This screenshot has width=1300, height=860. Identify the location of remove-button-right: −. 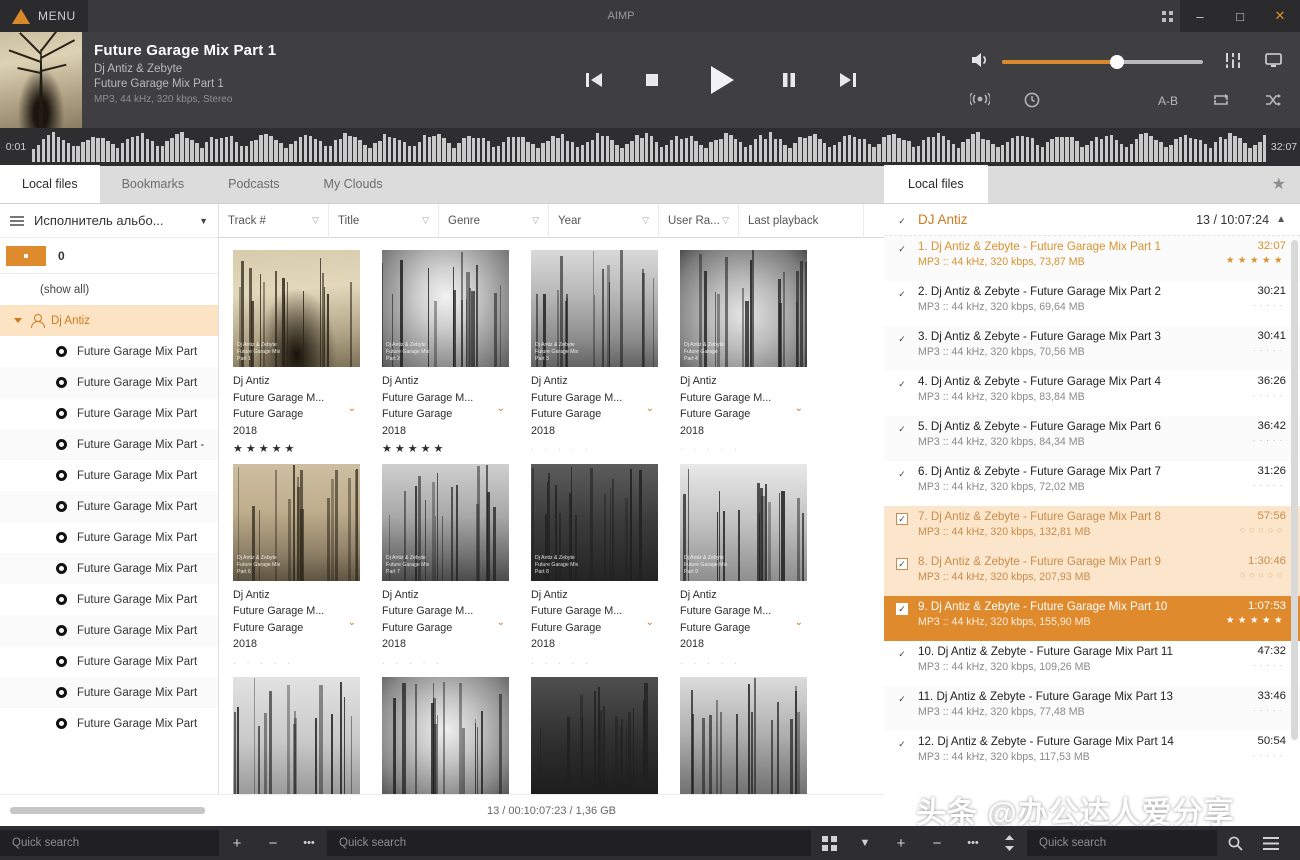
(937, 843).